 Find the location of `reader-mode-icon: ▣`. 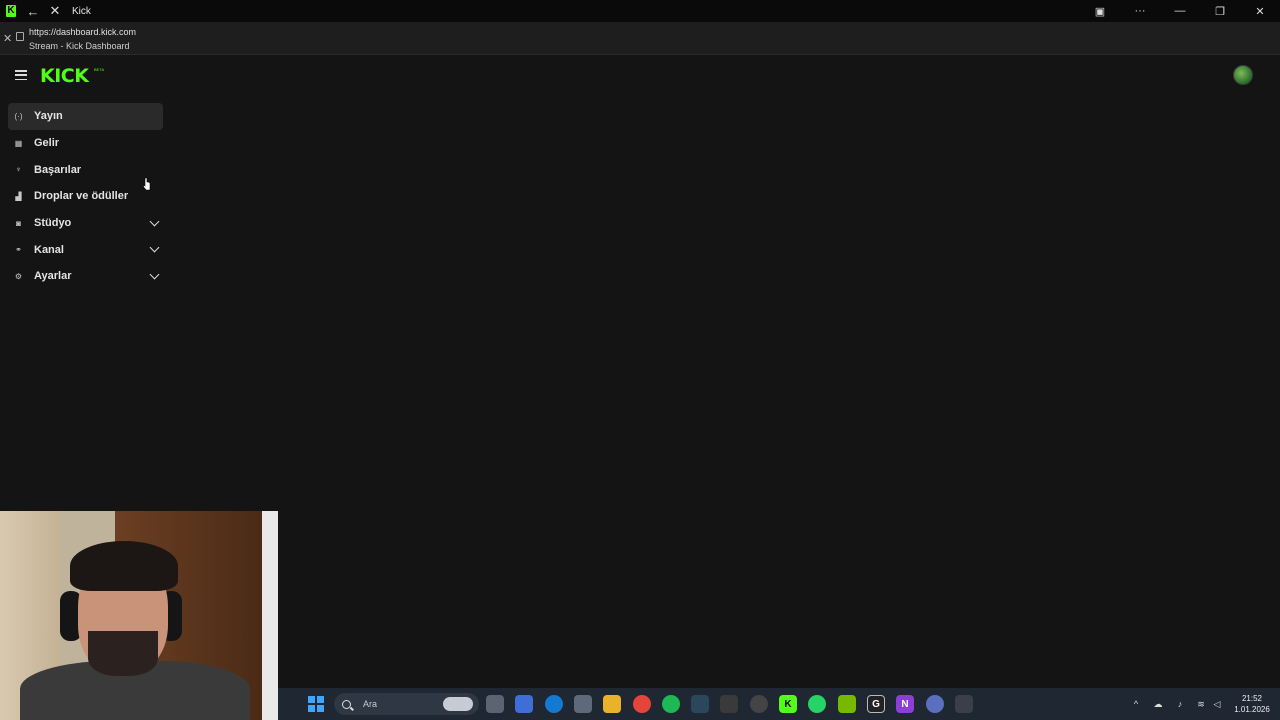

reader-mode-icon: ▣ is located at coordinates (1100, 11).